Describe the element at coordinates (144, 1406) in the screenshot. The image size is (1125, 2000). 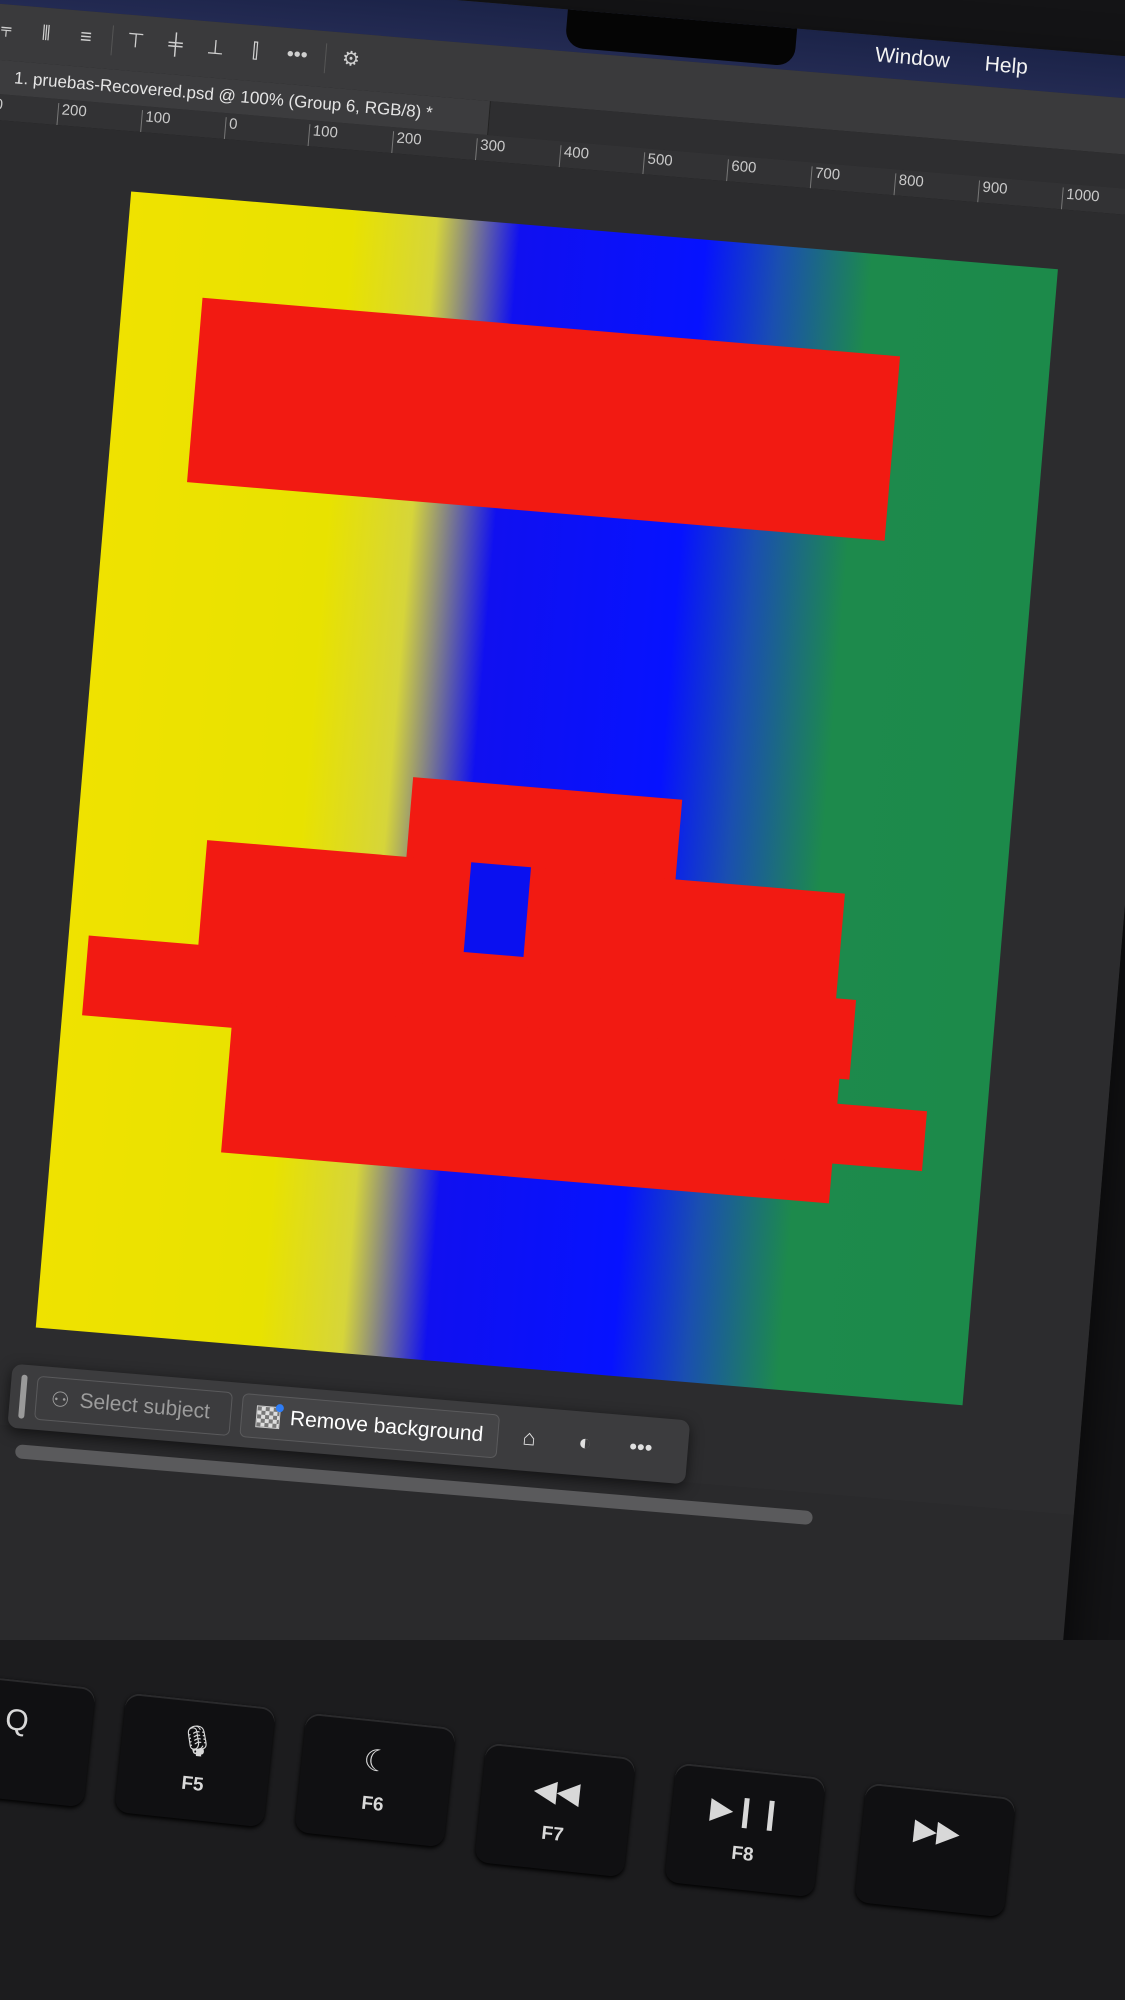
I see `select-subject-label: Select subject` at that location.